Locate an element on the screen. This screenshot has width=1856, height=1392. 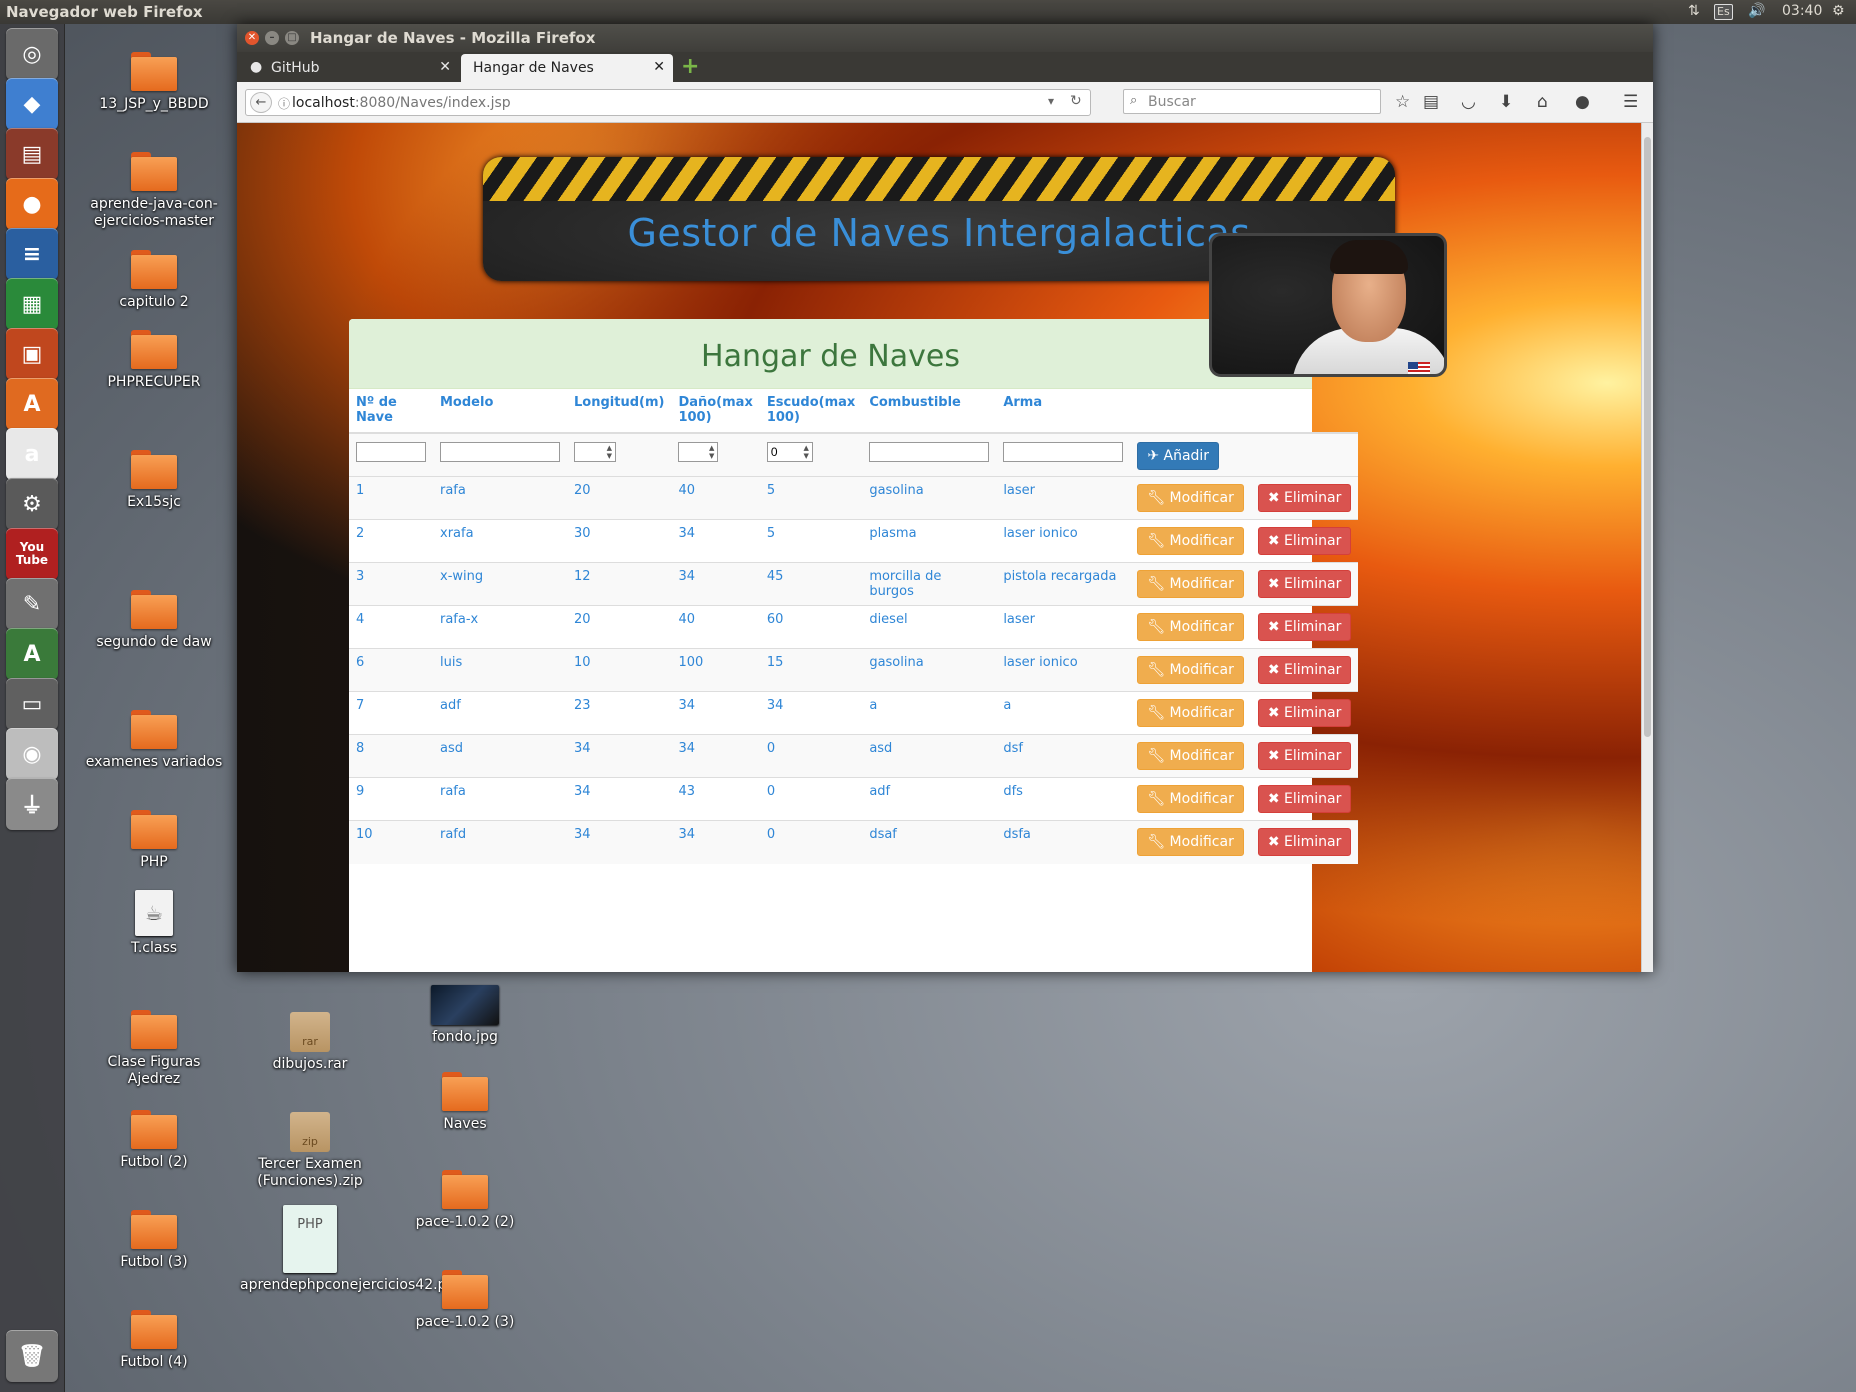
writer-icon: ≡ is located at coordinates (32, 254).